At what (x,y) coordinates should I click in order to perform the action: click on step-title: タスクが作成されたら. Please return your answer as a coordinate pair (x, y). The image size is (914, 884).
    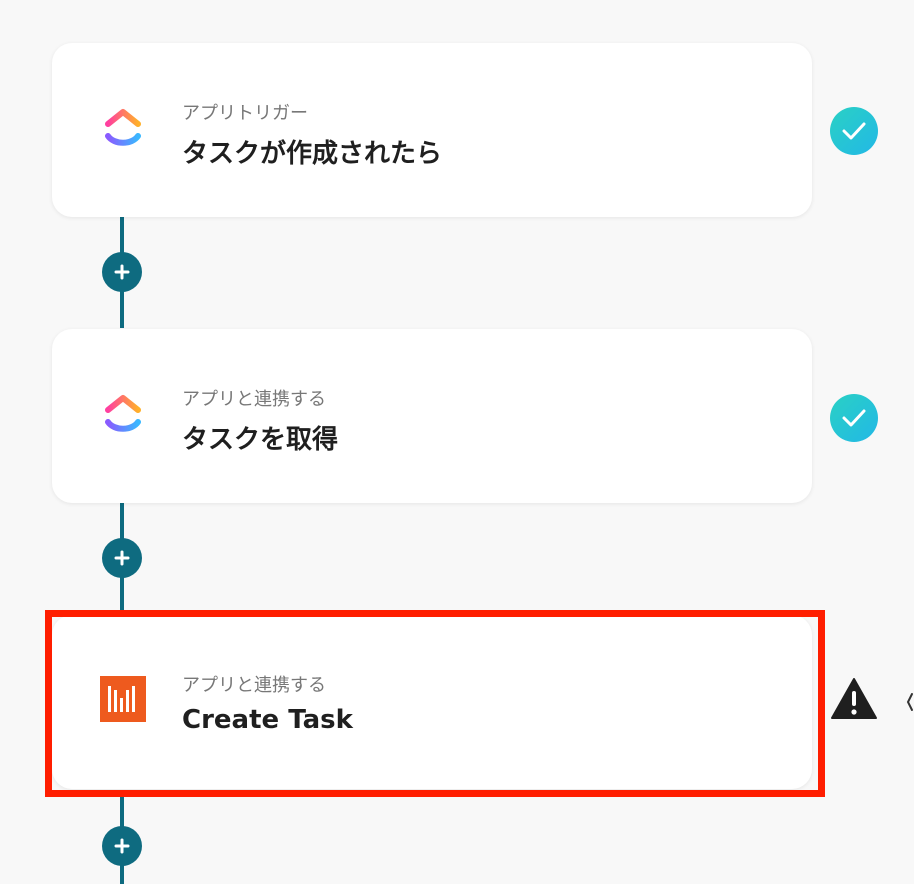
    Looking at the image, I should click on (312, 154).